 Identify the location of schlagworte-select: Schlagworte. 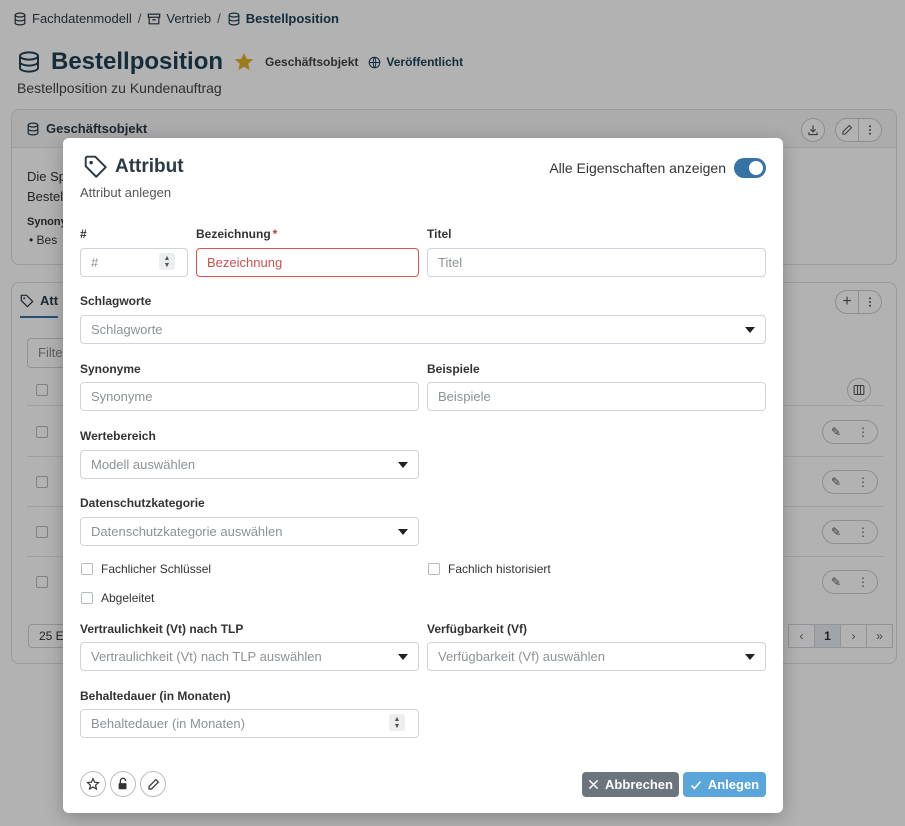
(423, 329).